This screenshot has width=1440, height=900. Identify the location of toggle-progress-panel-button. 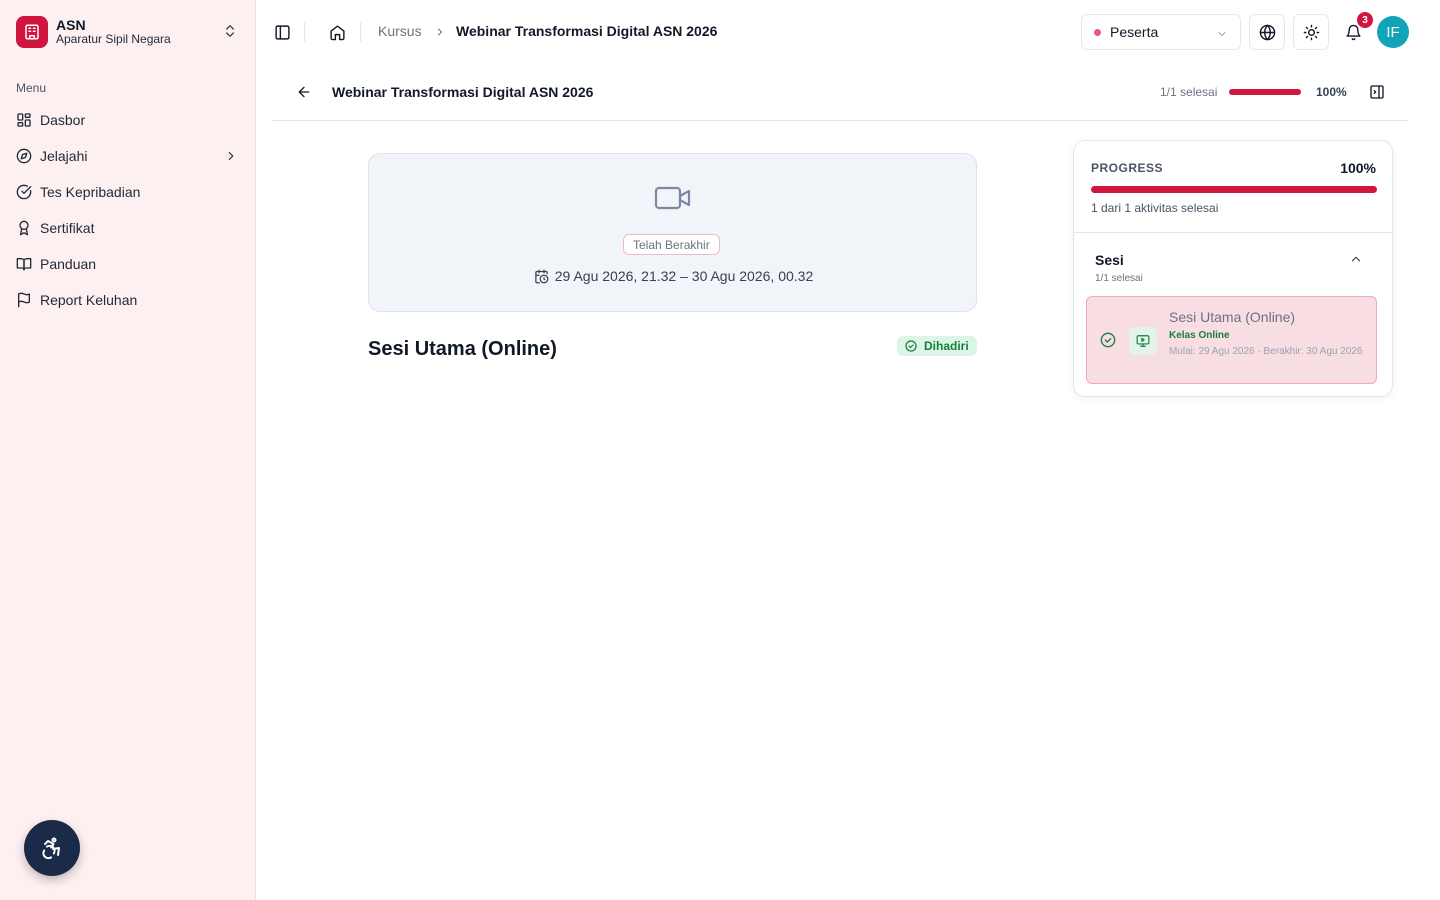
(1377, 92).